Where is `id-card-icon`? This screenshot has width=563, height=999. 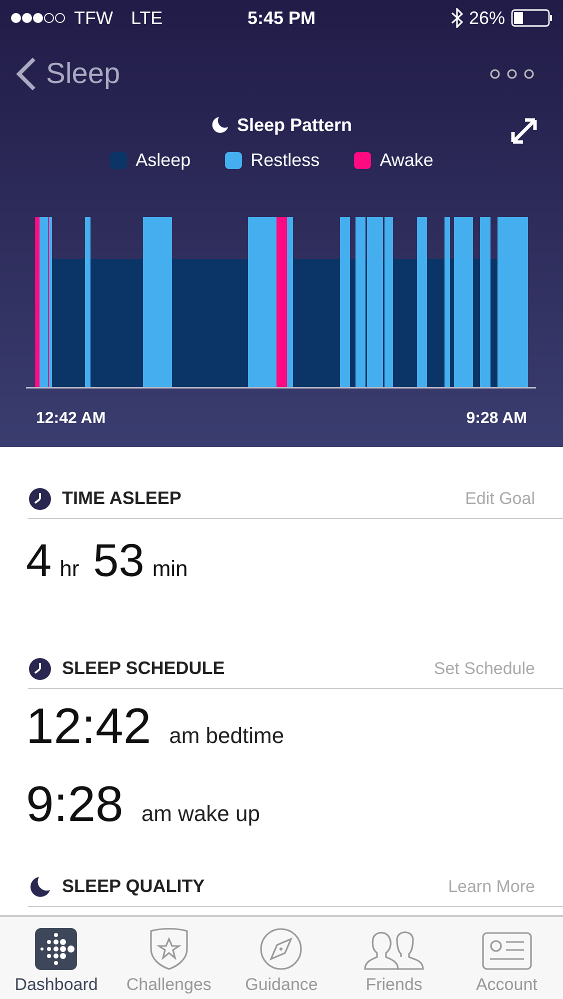 id-card-icon is located at coordinates (507, 951).